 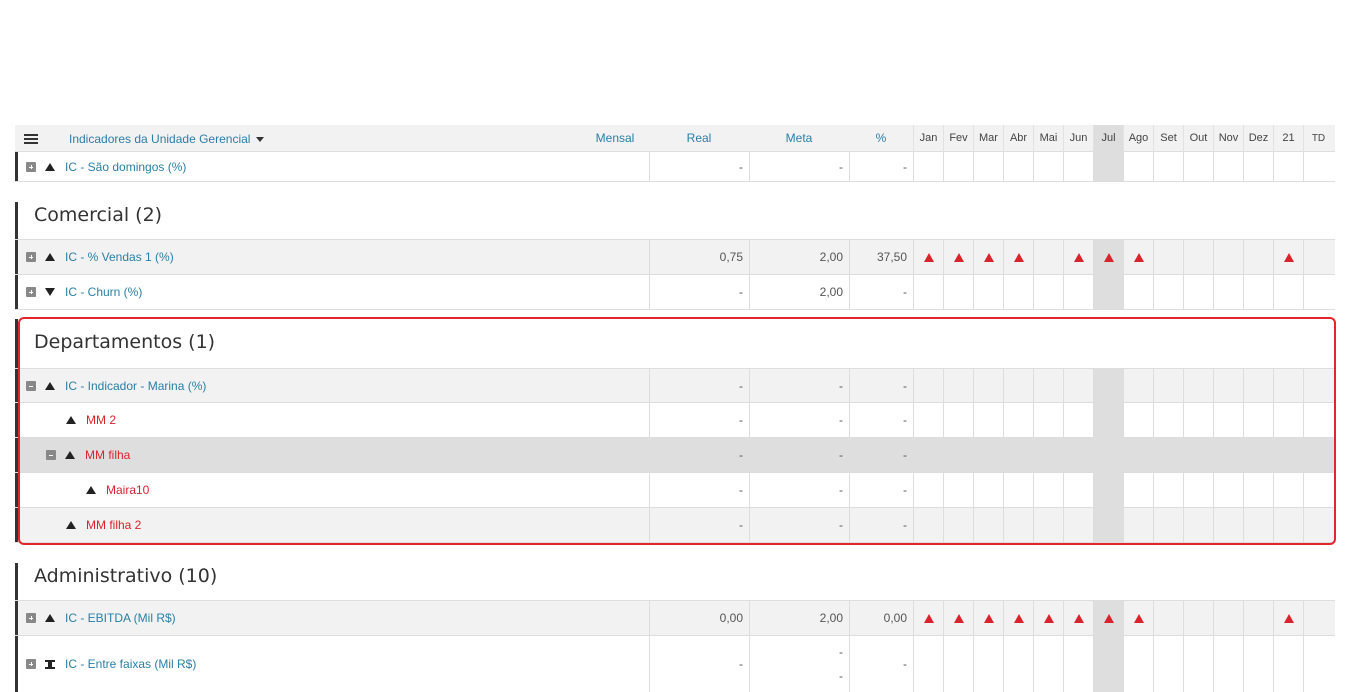 What do you see at coordinates (699, 138) in the screenshot?
I see `header-real: Real` at bounding box center [699, 138].